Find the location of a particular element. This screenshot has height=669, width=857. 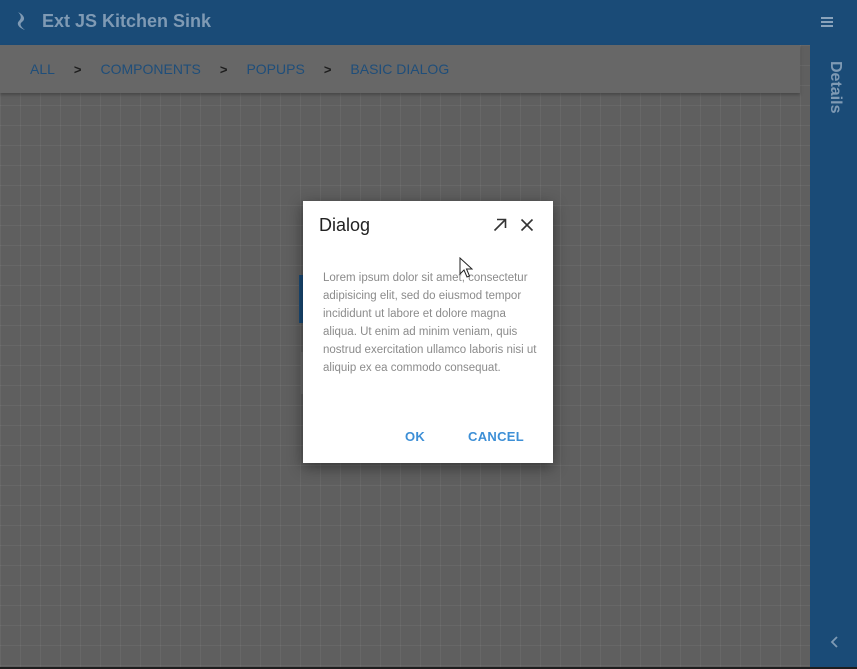

breadcrumb-basic-dialog: BASIC DIALOG is located at coordinates (399, 69).